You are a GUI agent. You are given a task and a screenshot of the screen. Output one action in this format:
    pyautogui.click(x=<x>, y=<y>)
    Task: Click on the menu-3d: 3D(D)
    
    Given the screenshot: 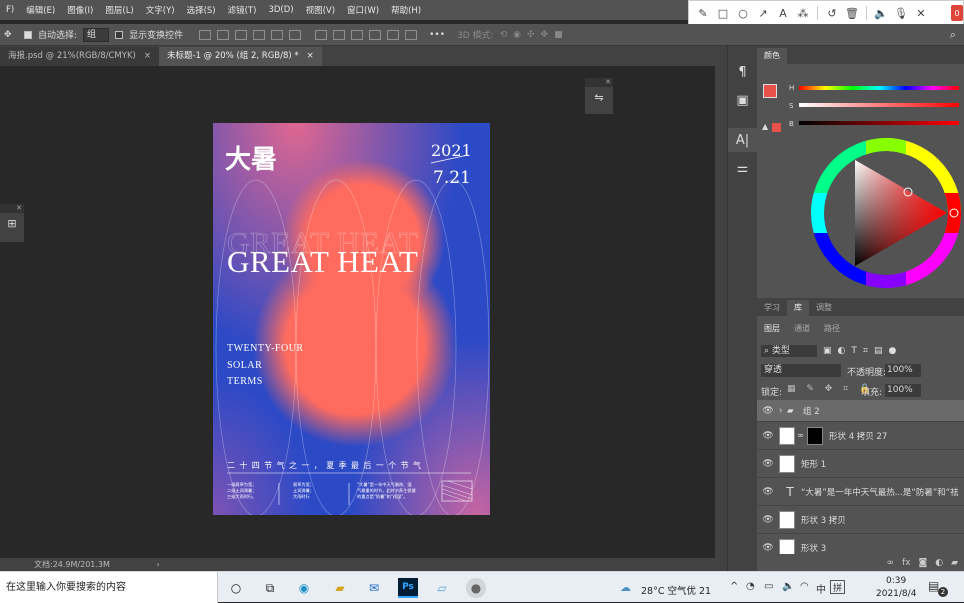 What is the action you would take?
    pyautogui.click(x=280, y=10)
    